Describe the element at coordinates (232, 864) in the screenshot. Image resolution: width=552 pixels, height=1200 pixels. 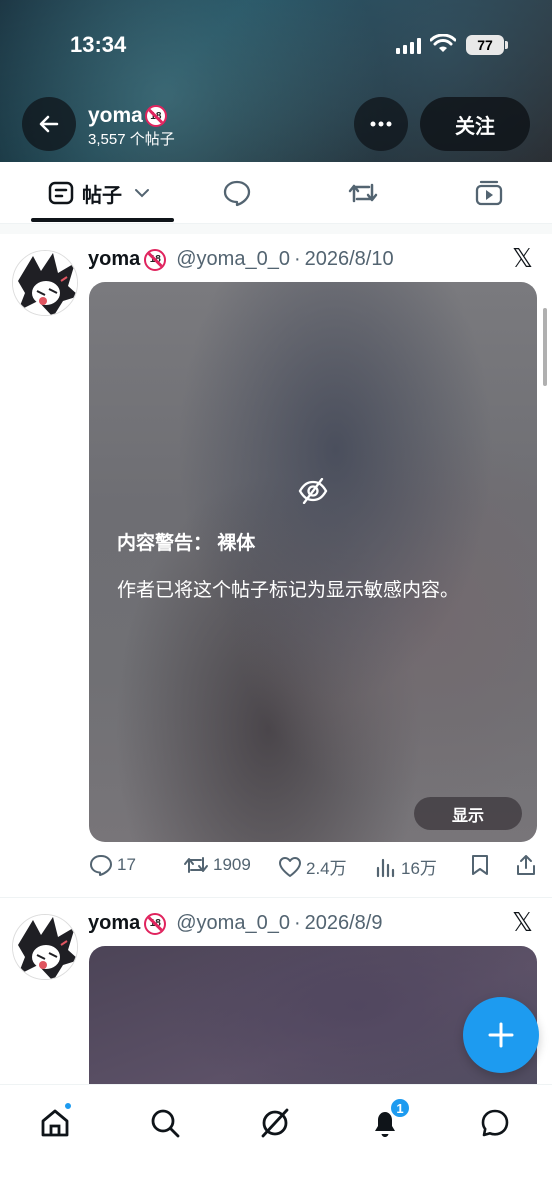
I see `repost-count: 1909` at that location.